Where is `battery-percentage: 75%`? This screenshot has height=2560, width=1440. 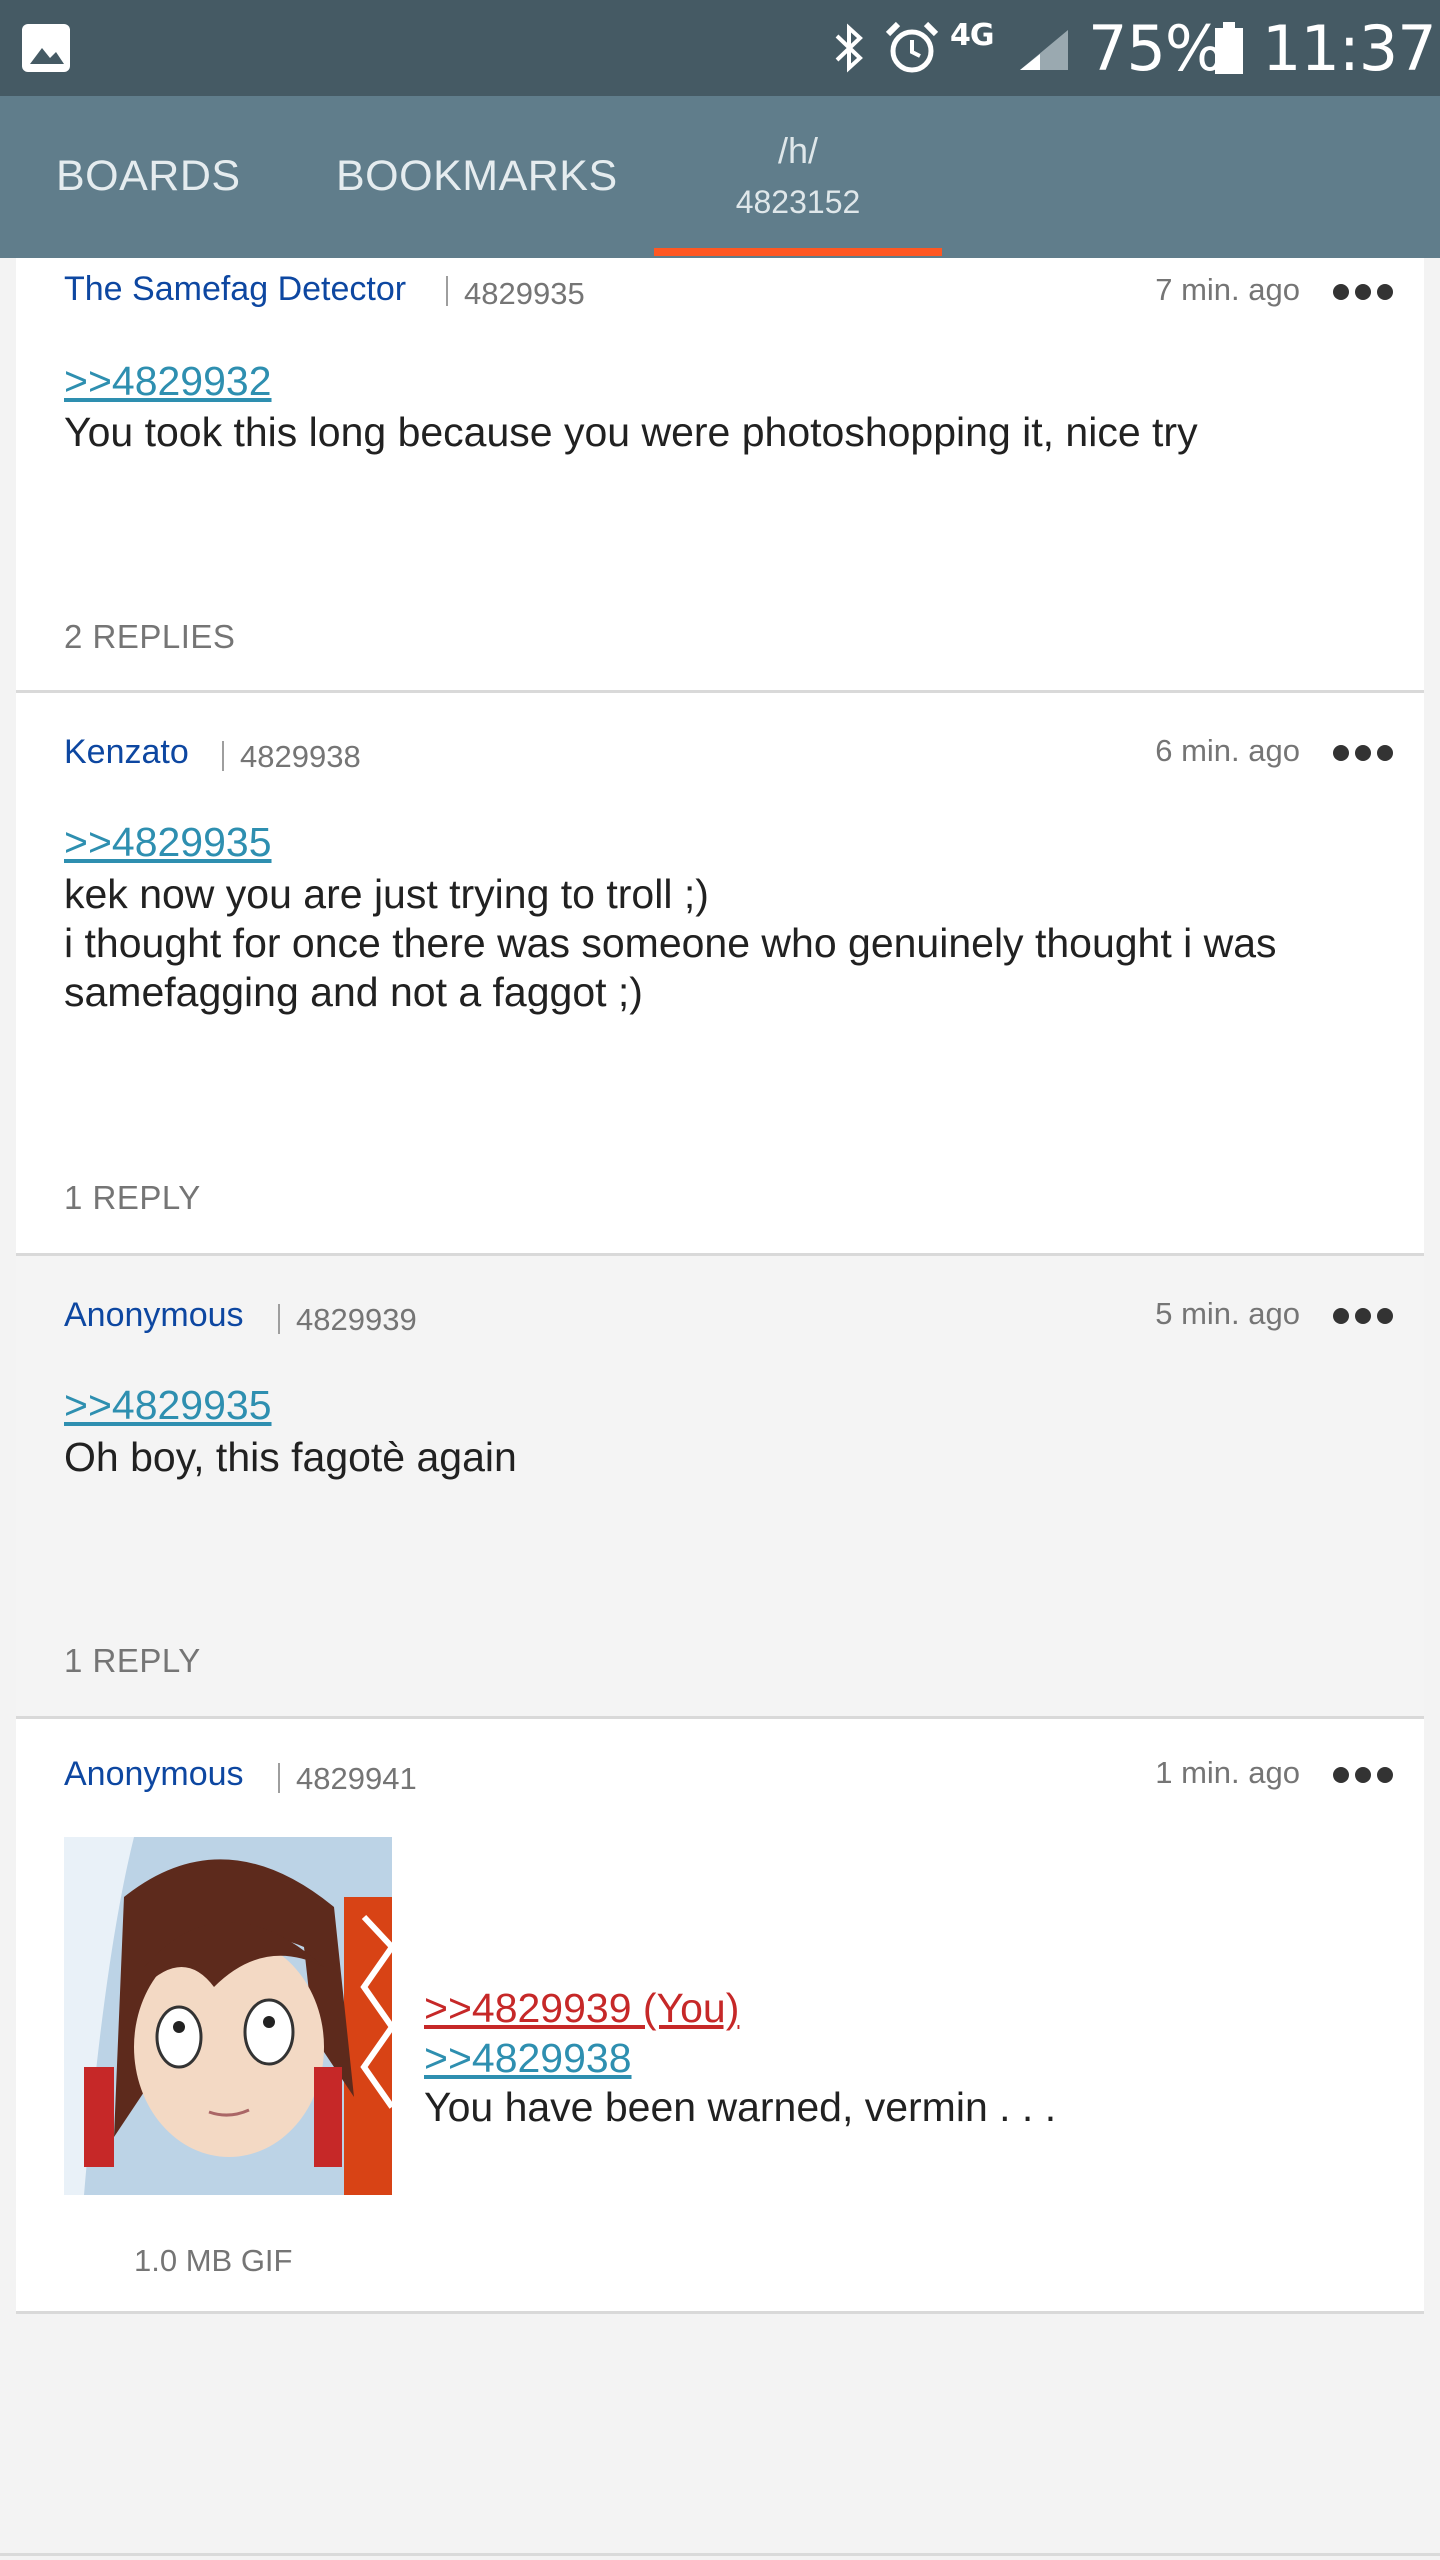 battery-percentage: 75% is located at coordinates (1156, 48).